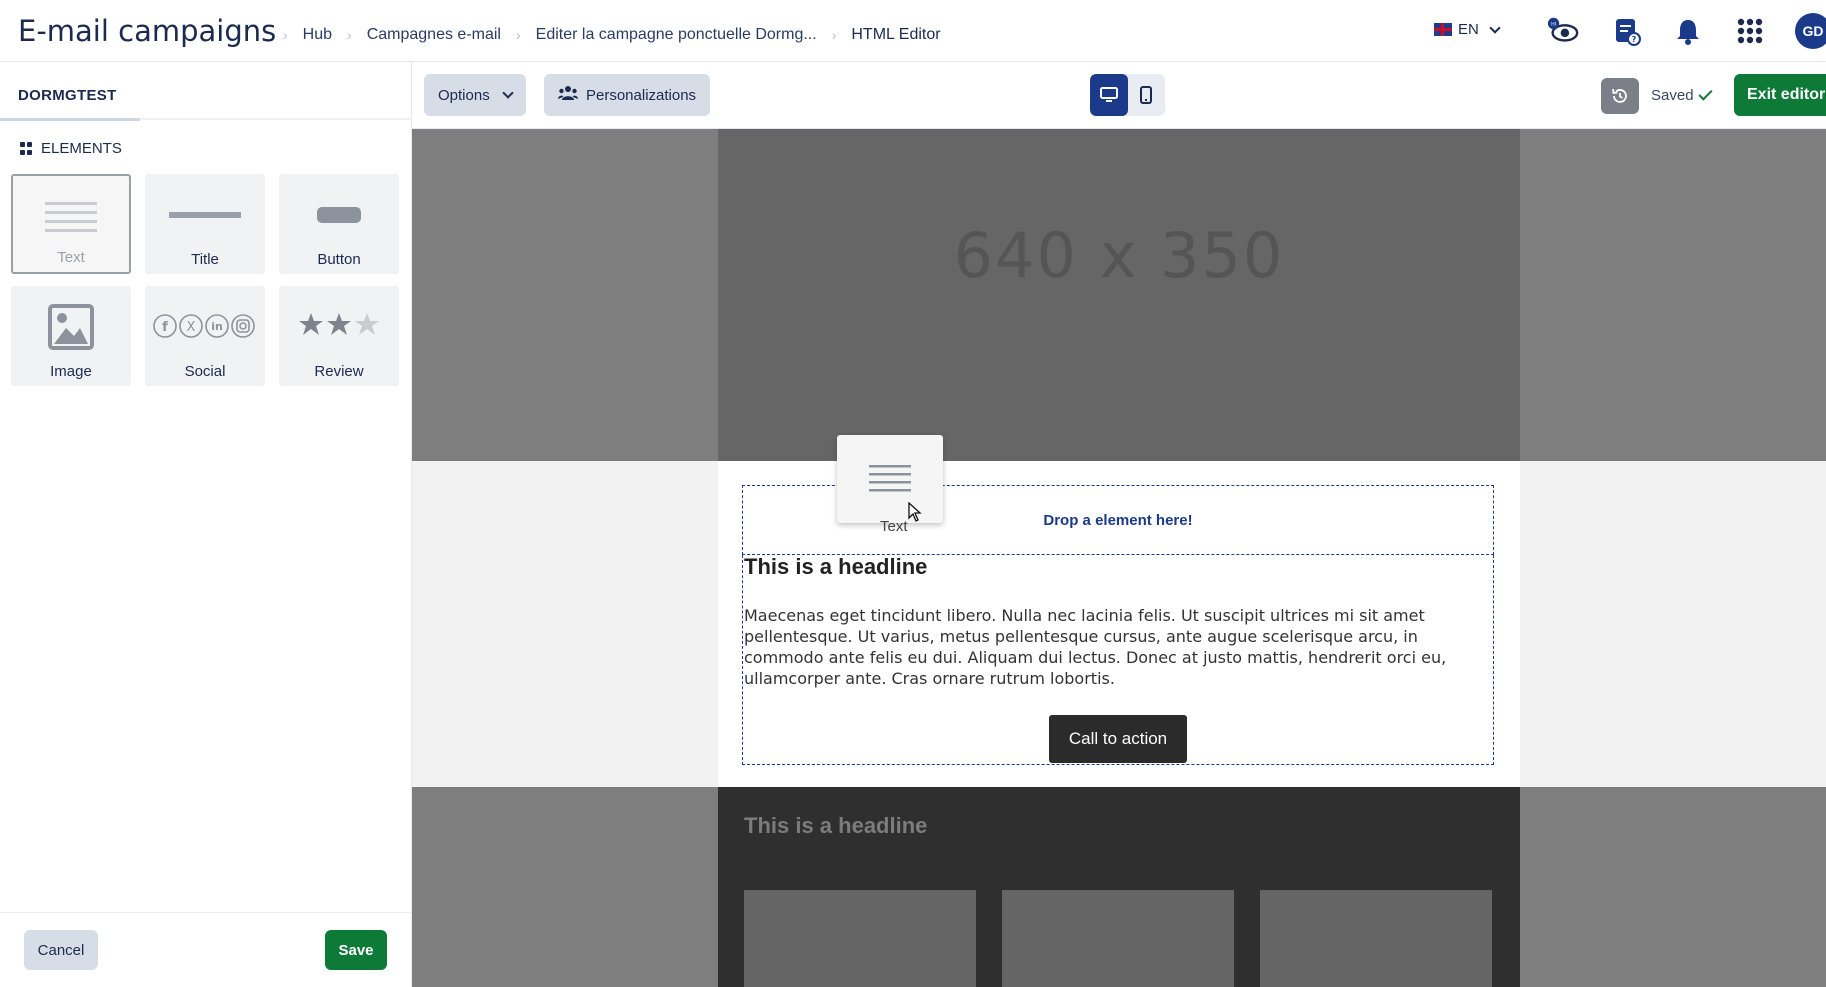 Image resolution: width=1826 pixels, height=987 pixels. I want to click on avatar: GD, so click(1810, 31).